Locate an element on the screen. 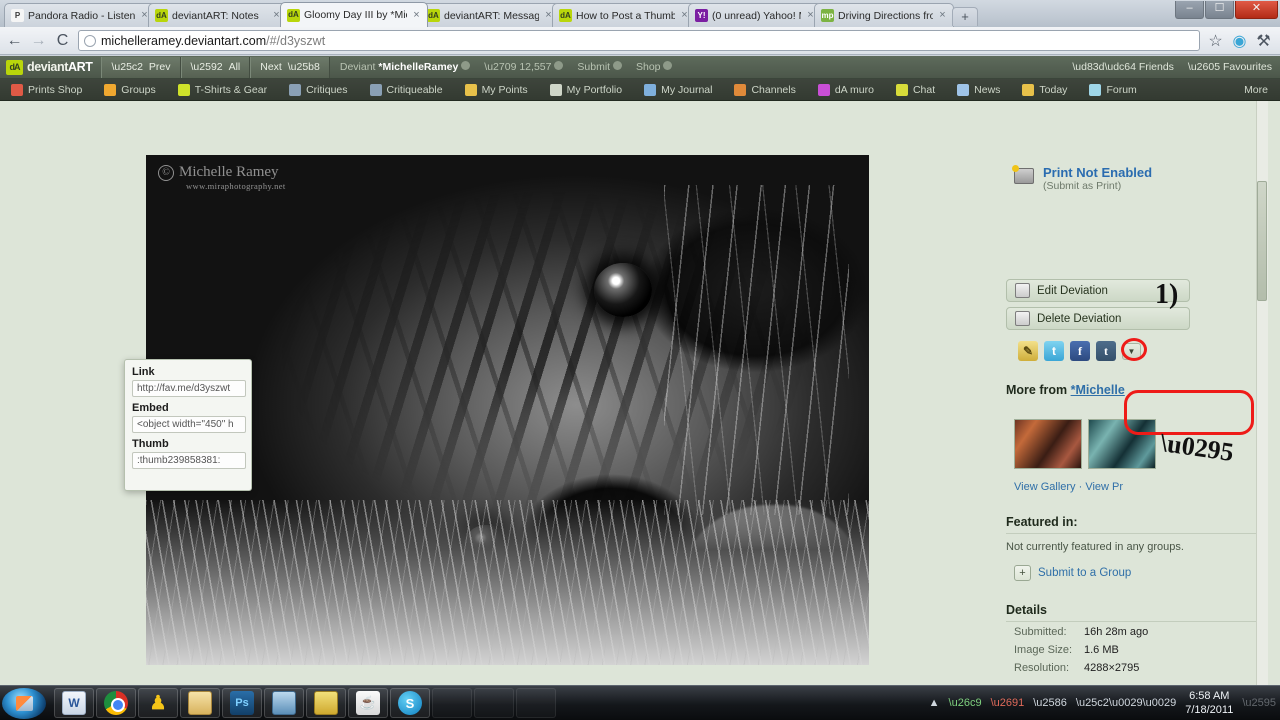 This screenshot has height=720, width=1280. wrench-menu-icon: ⚒ is located at coordinates (1263, 41).